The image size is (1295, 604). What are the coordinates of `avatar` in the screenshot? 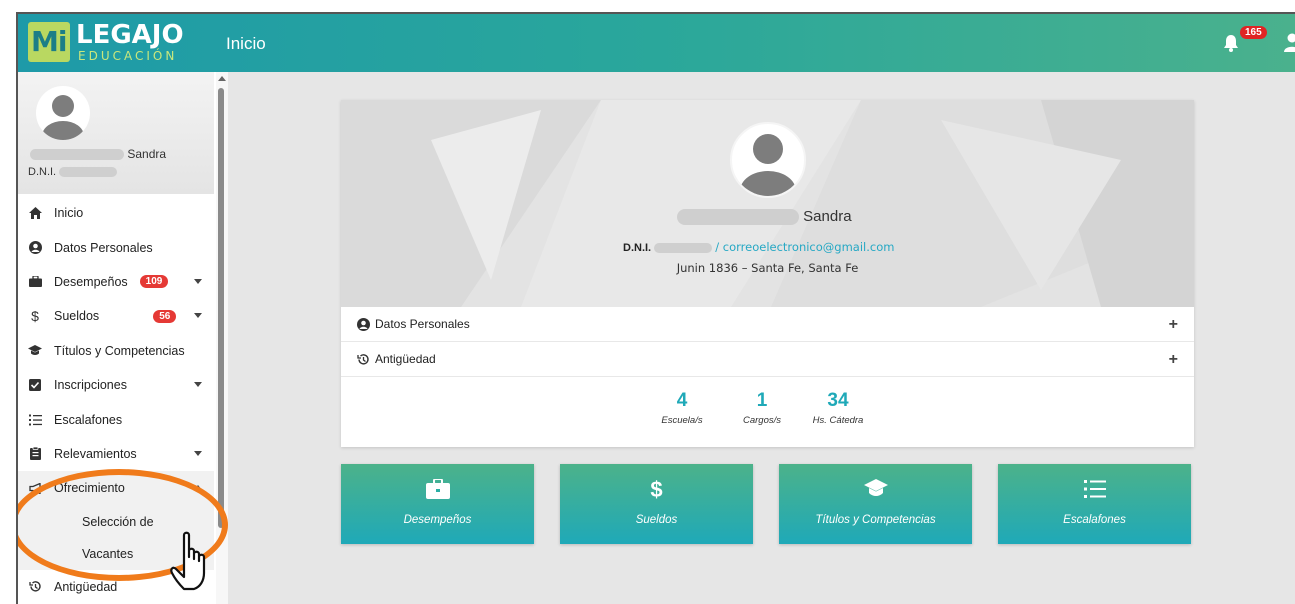 It's located at (63, 113).